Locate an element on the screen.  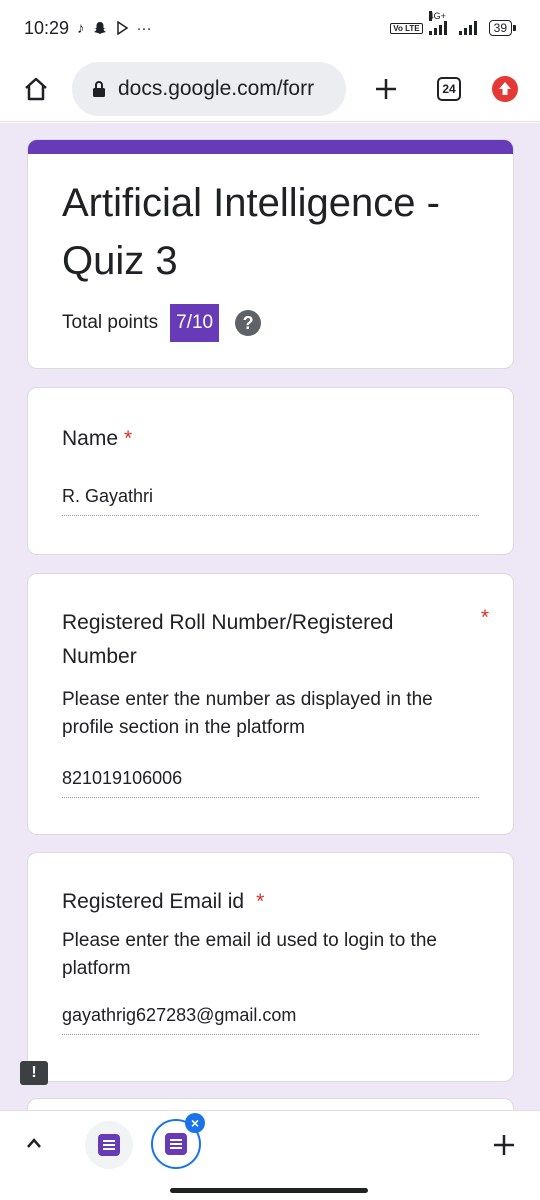
notification-icons: ♪ ··· is located at coordinates (114, 28).